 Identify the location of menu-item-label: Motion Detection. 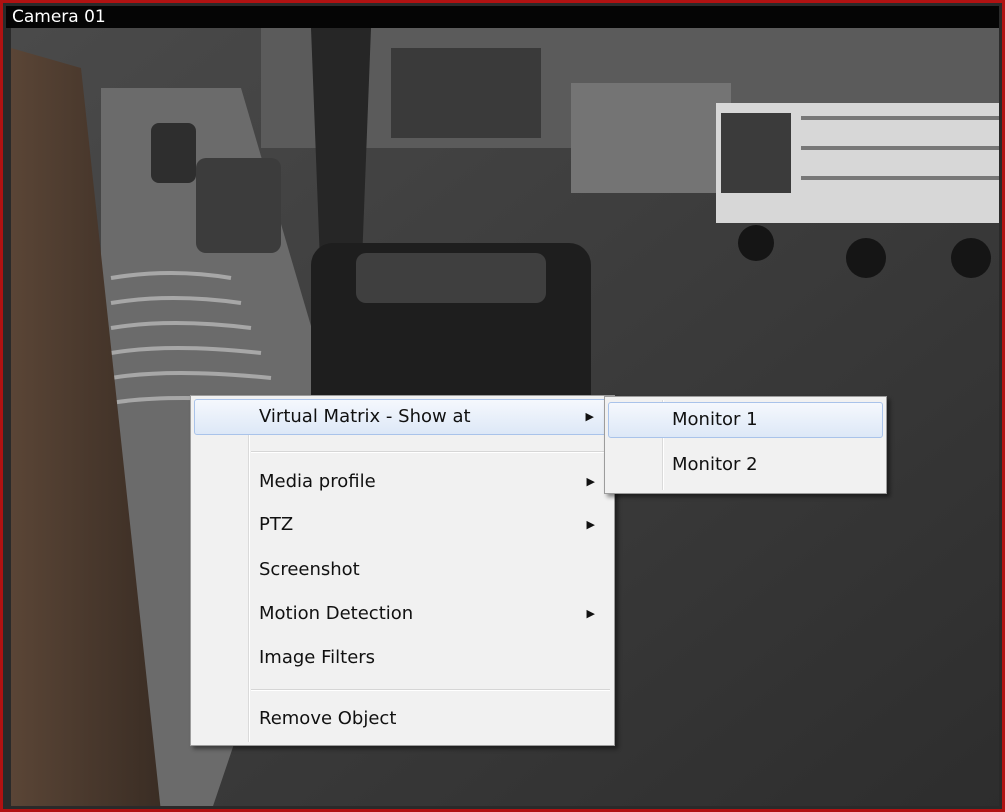
(336, 613).